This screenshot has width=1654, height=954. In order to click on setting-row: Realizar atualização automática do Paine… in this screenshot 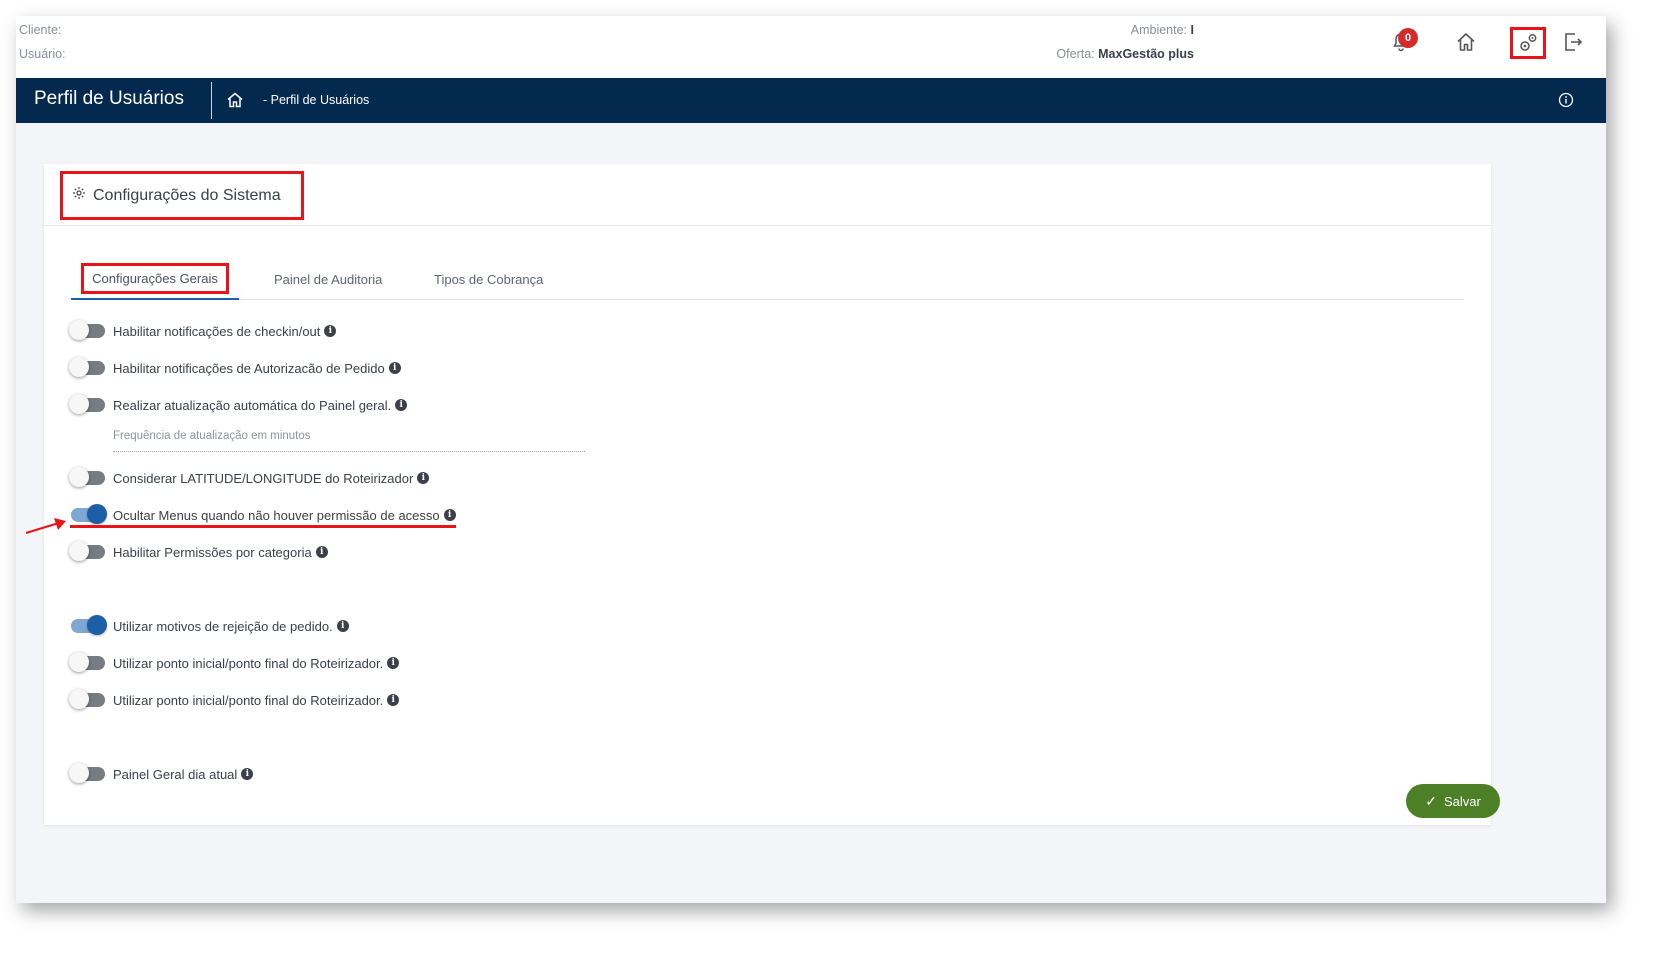, I will do `click(238, 405)`.